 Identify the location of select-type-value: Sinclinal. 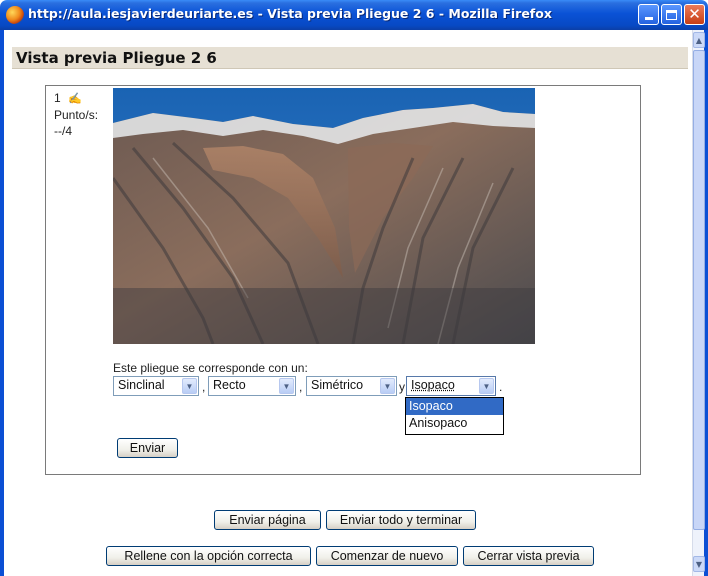
(141, 385).